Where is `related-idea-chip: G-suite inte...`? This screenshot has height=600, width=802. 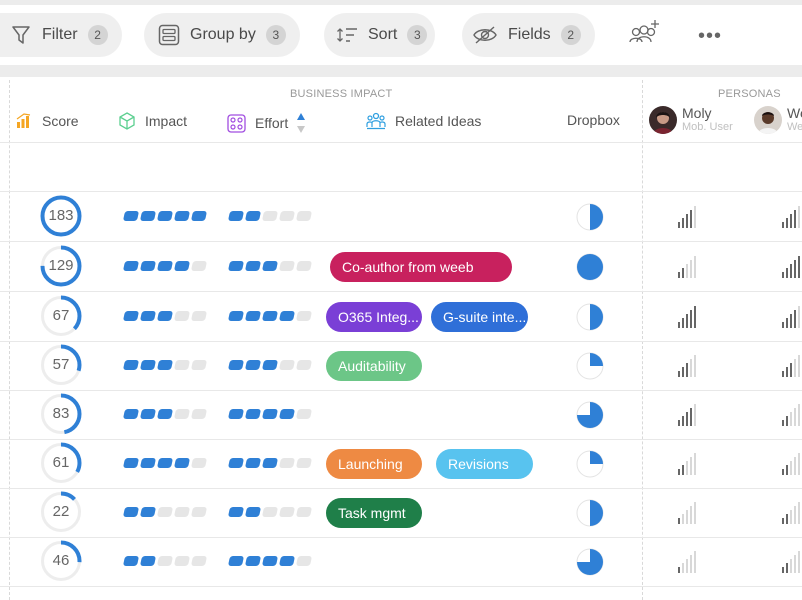 related-idea-chip: G-suite inte... is located at coordinates (479, 317).